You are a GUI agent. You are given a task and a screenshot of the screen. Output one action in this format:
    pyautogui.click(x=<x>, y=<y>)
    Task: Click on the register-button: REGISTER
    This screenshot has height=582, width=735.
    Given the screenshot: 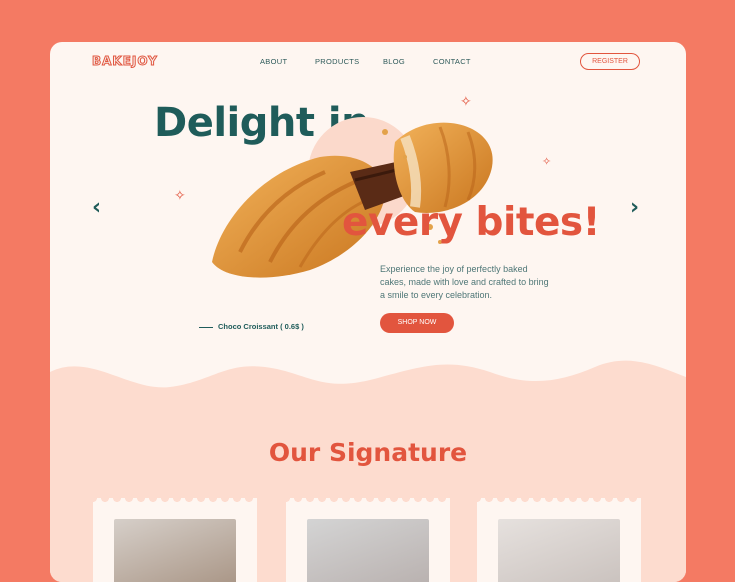 What is the action you would take?
    pyautogui.click(x=610, y=61)
    